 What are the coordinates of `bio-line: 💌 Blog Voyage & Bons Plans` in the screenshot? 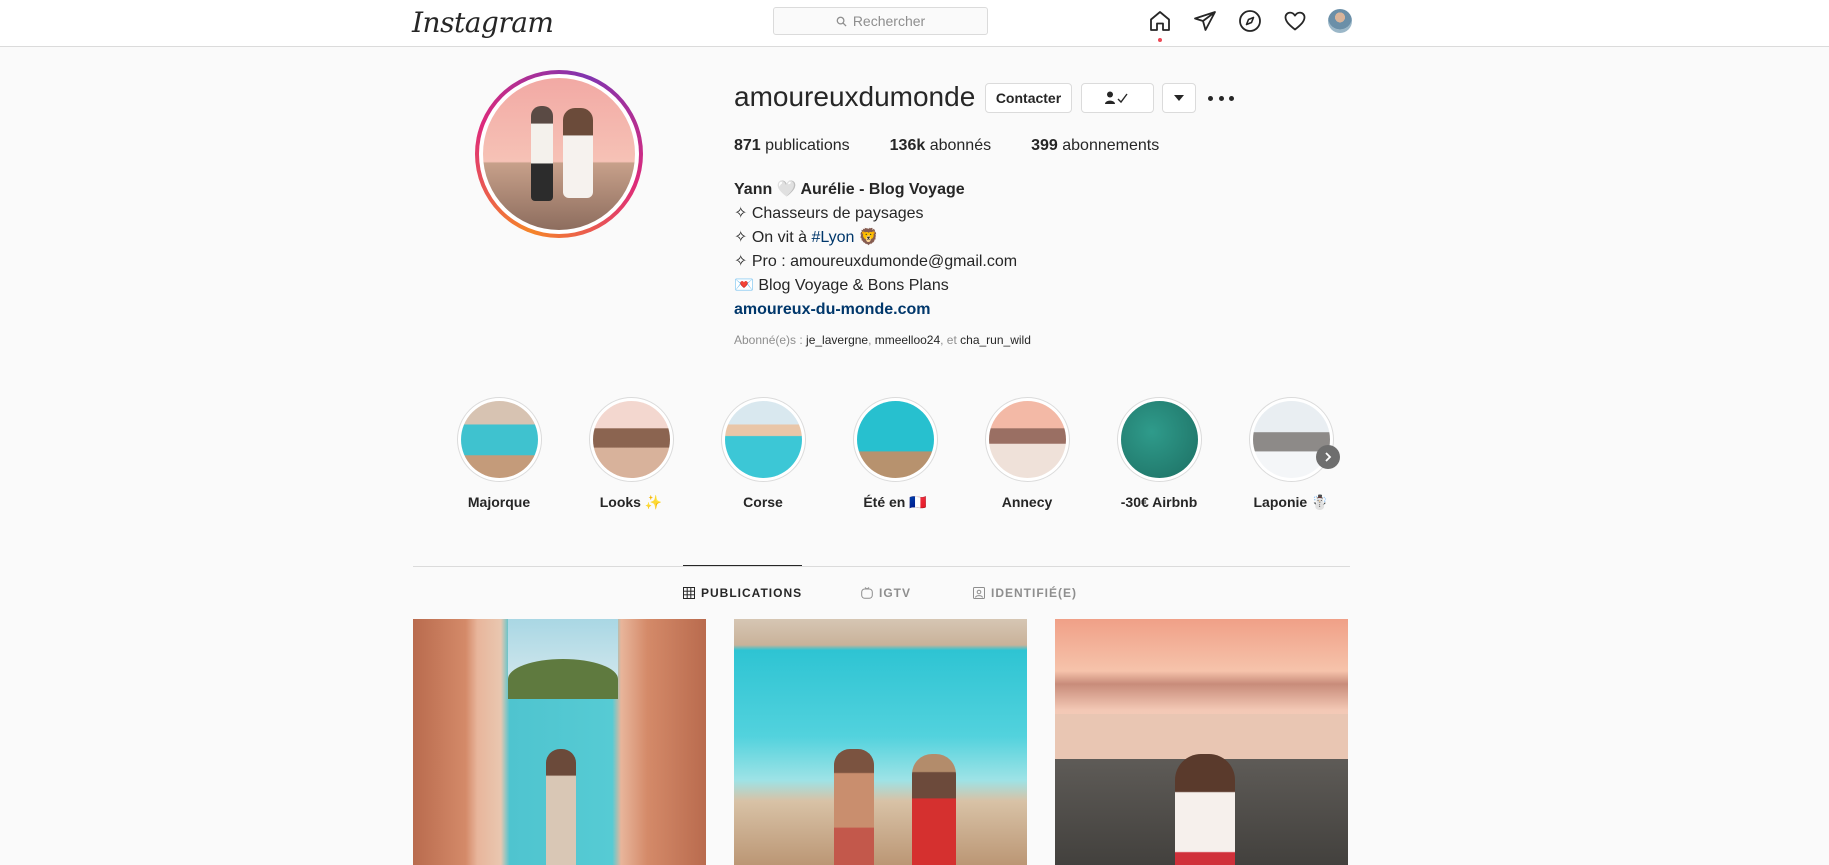 It's located at (841, 285).